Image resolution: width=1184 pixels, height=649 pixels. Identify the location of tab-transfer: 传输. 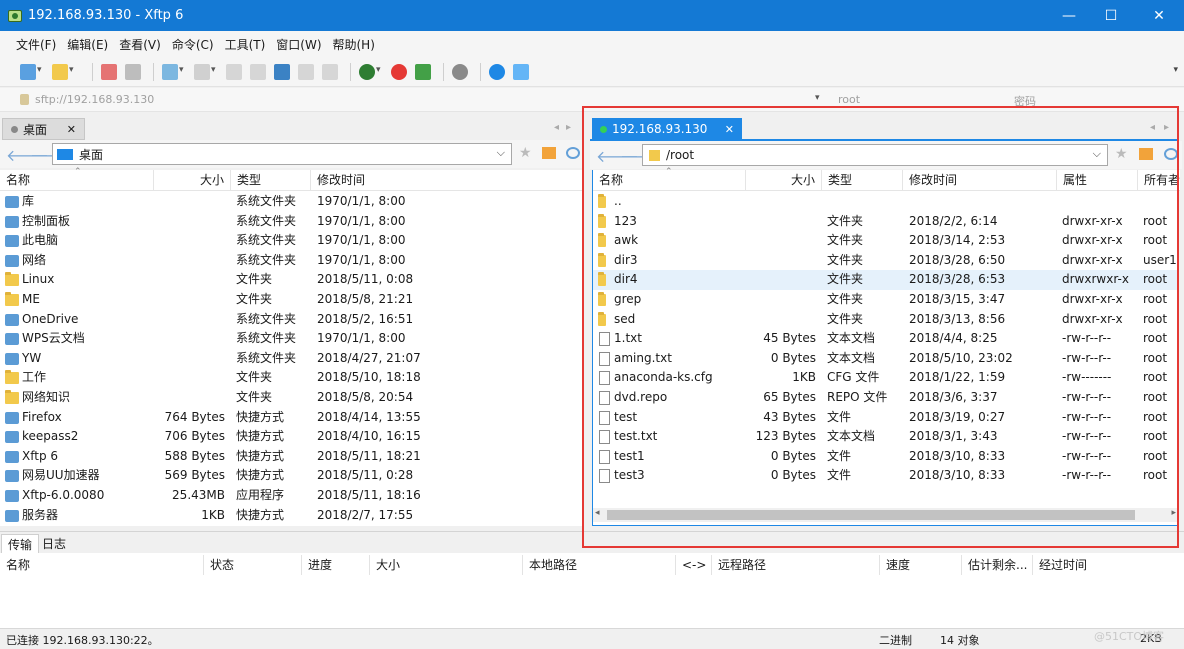
(20, 544).